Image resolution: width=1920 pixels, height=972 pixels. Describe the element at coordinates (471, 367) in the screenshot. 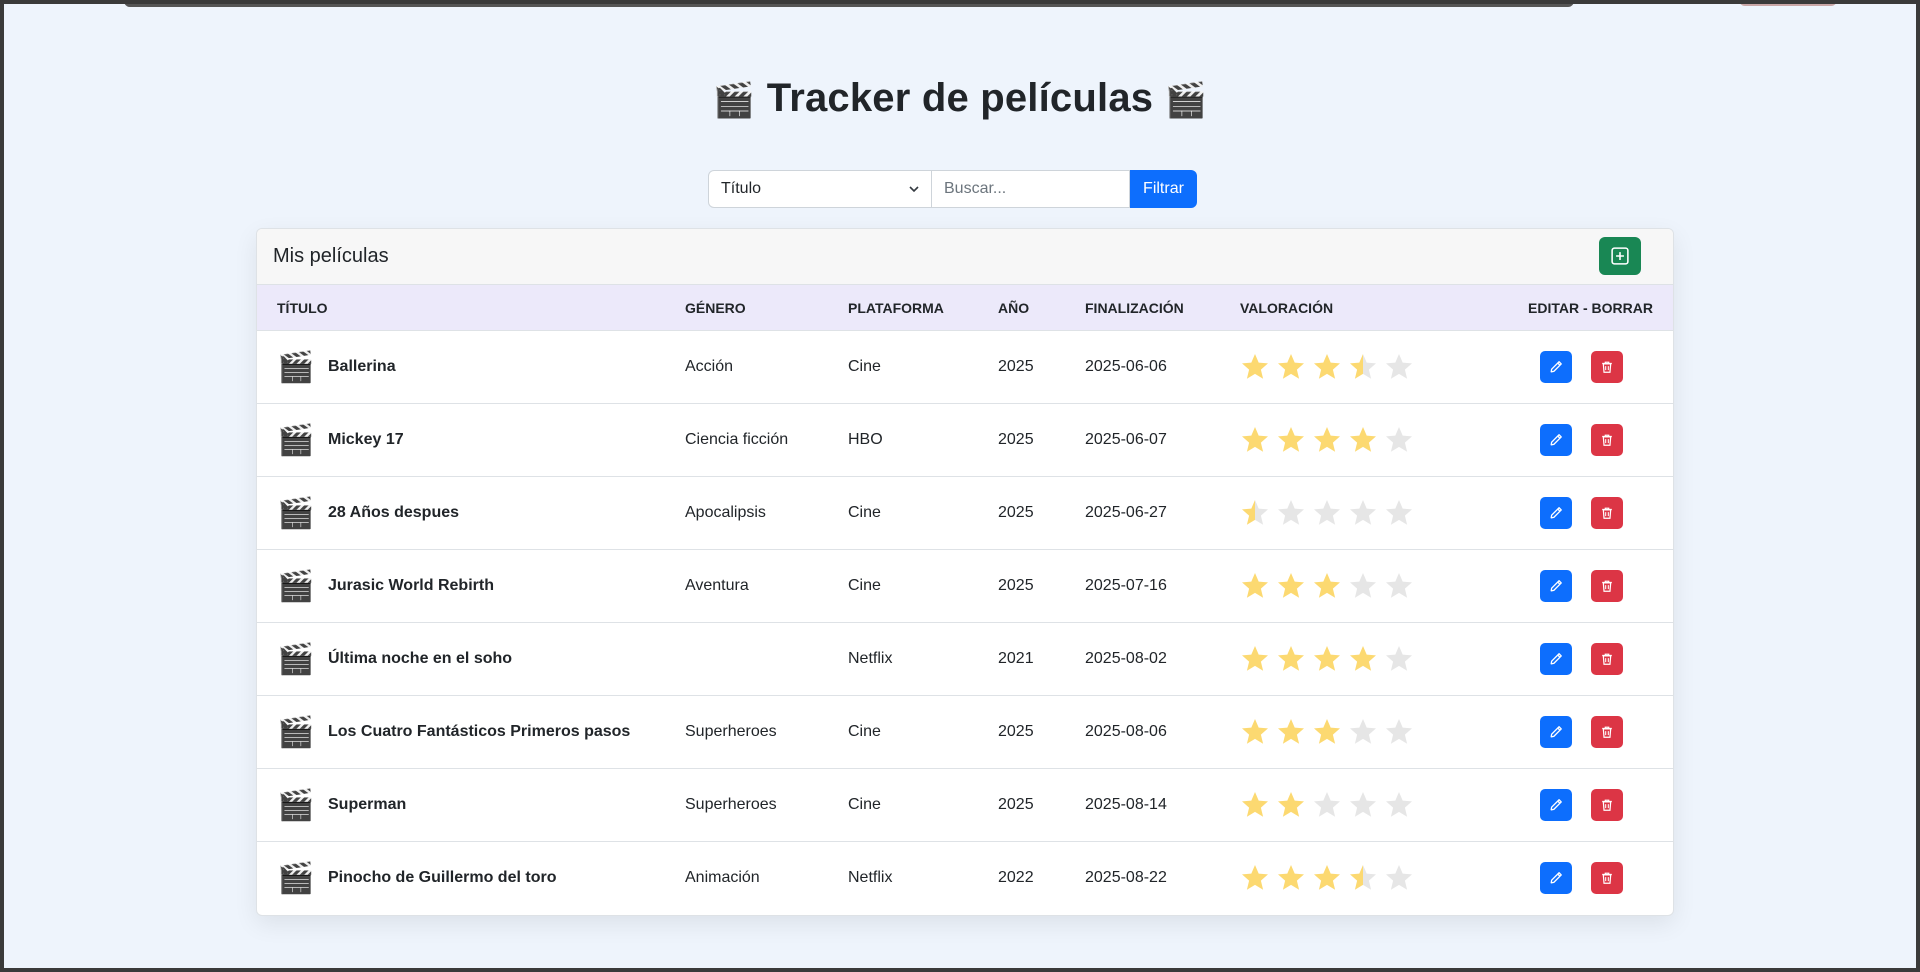

I see `cell-title: 🎬 Ballerina` at that location.